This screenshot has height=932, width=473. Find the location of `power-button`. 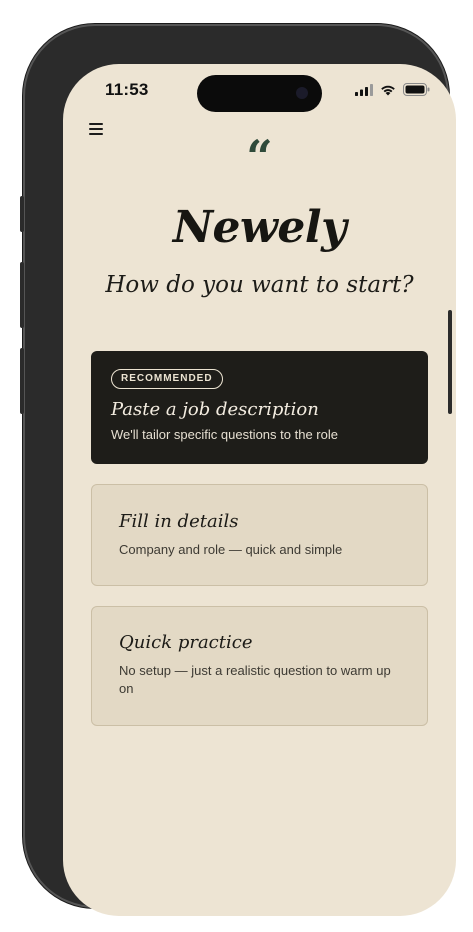

power-button is located at coordinates (450, 362).